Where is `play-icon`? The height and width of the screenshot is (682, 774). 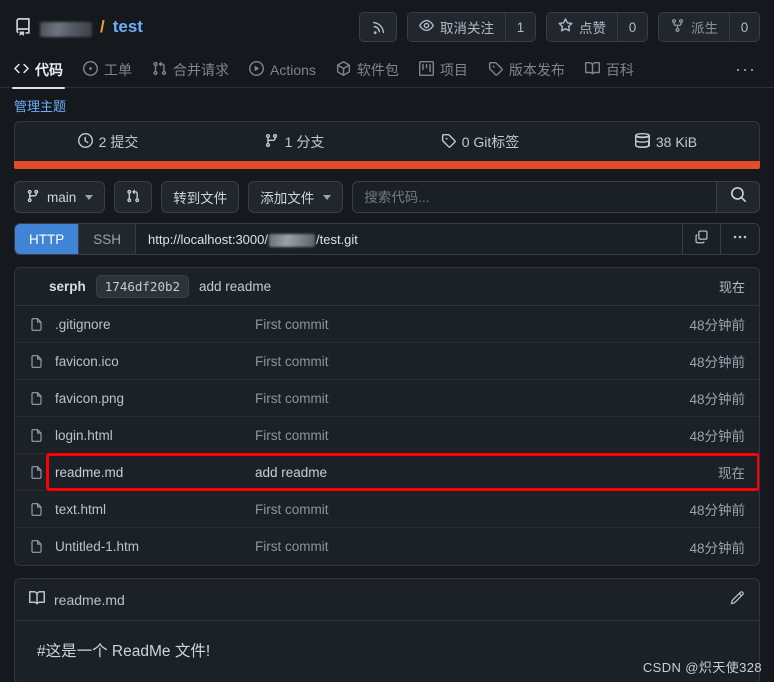 play-icon is located at coordinates (256, 69).